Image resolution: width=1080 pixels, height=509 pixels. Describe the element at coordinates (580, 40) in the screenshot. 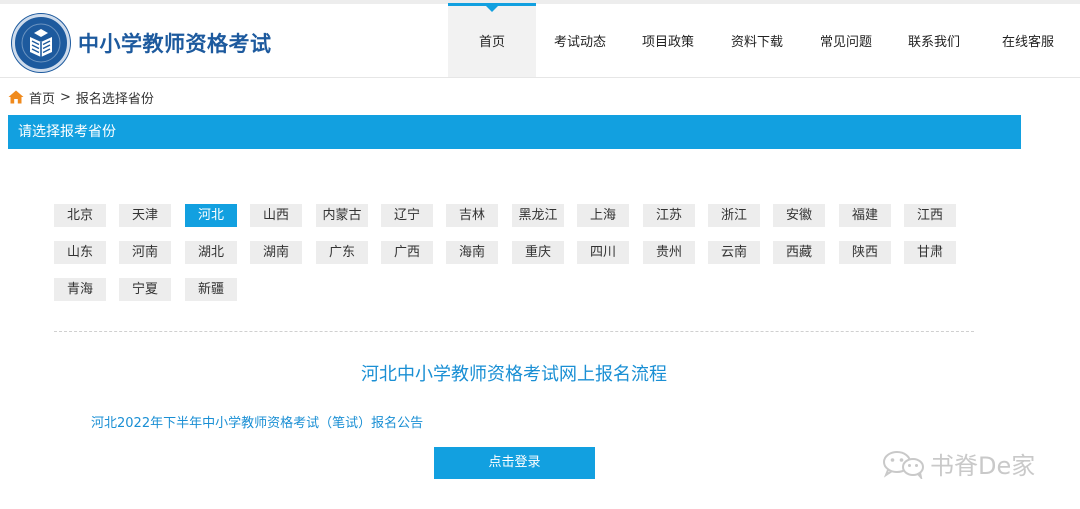

I see `nav-item-exam-news: 考试动态` at that location.